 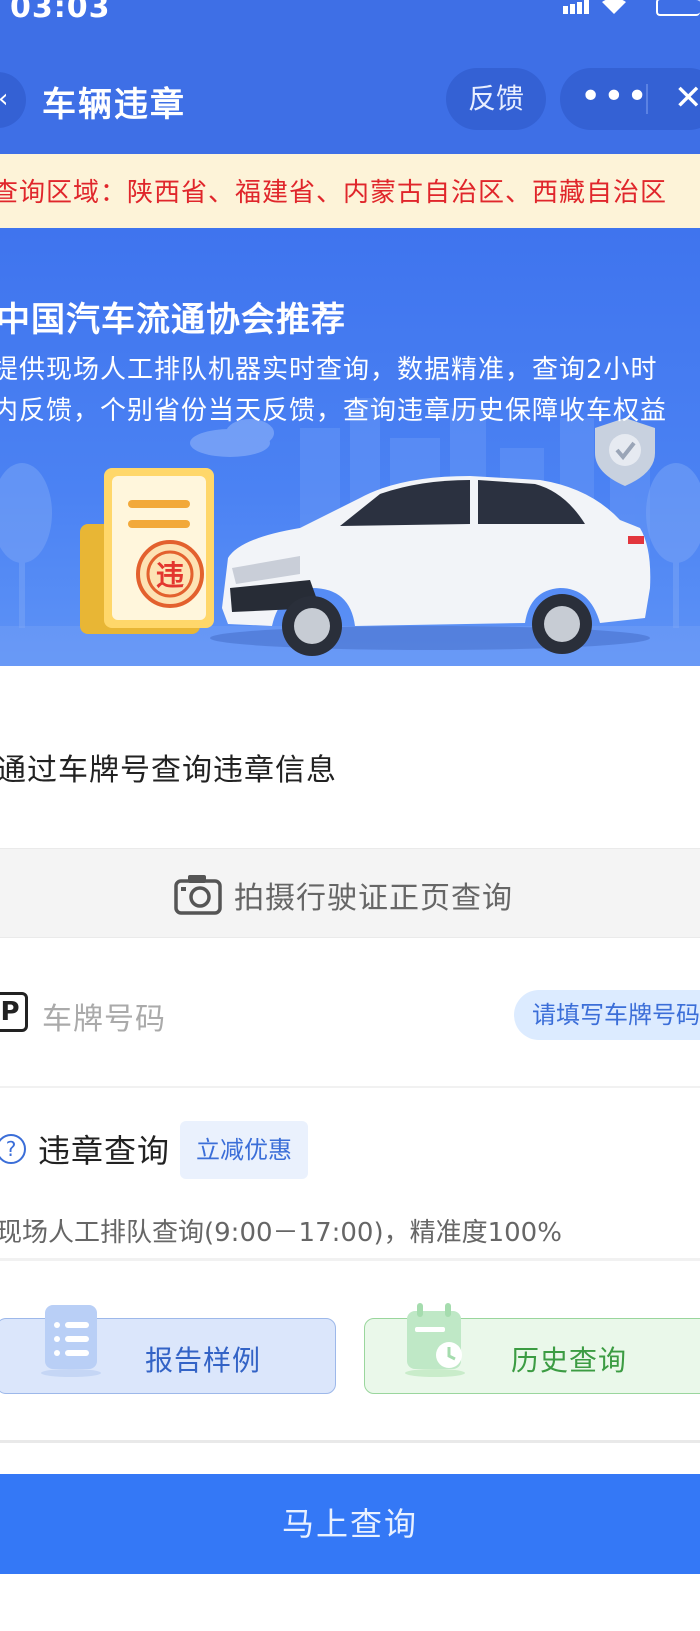 I want to click on parking-plate-icon: P, so click(x=14, y=1012).